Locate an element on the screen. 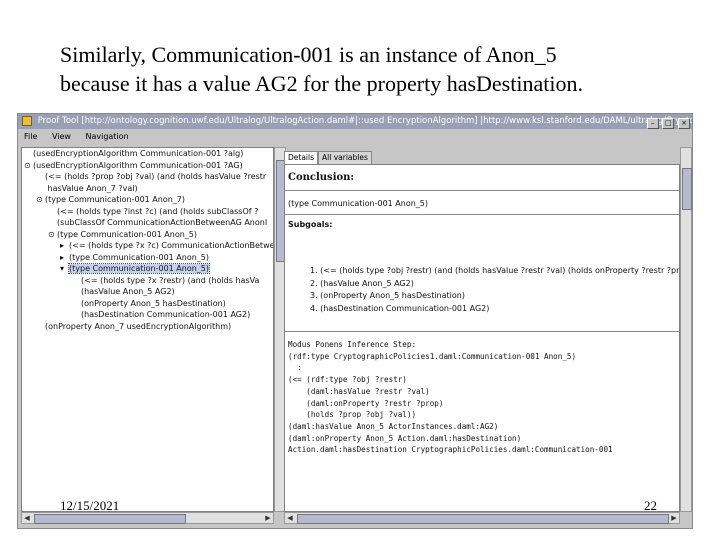 Image resolution: width=720 pixels, height=540 pixels. tree-node: (hasDestination Communication-001 AG2) is located at coordinates (147, 315).